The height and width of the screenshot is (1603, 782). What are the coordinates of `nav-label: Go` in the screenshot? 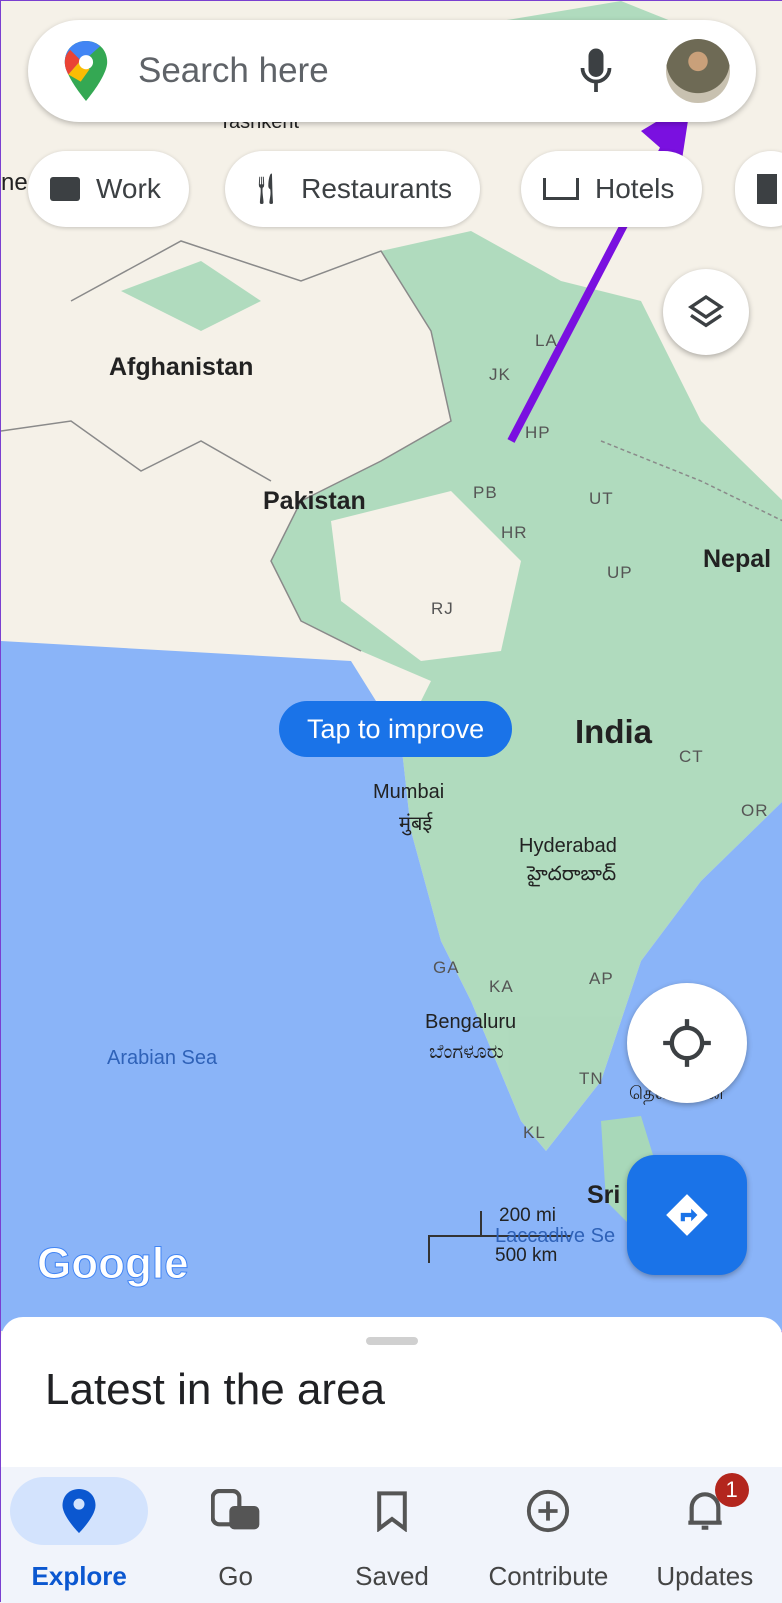 It's located at (235, 1576).